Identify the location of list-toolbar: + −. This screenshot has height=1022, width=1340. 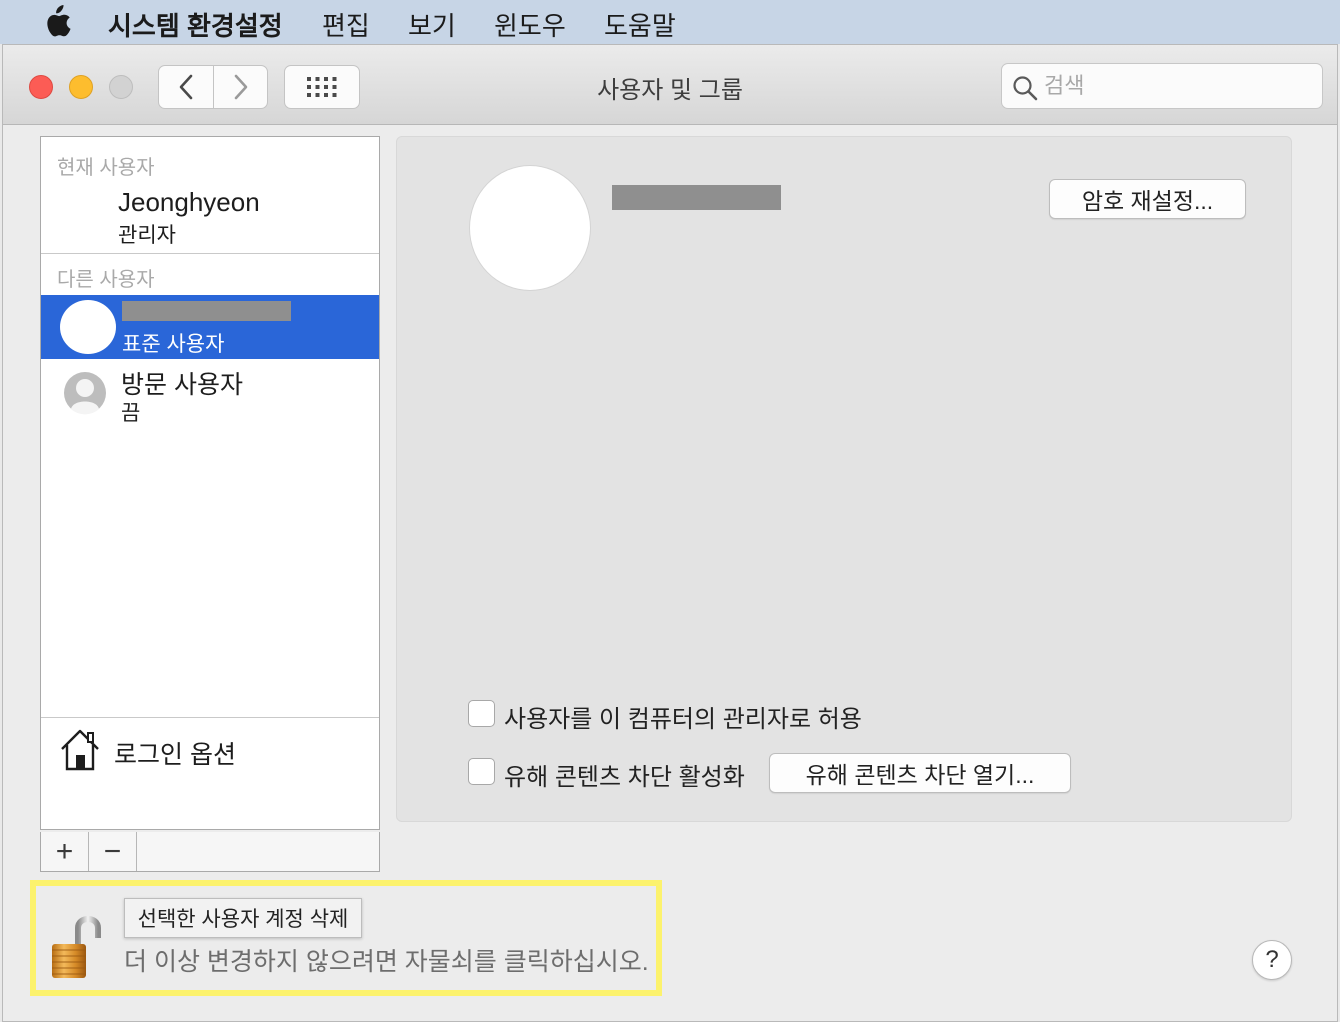
(210, 852).